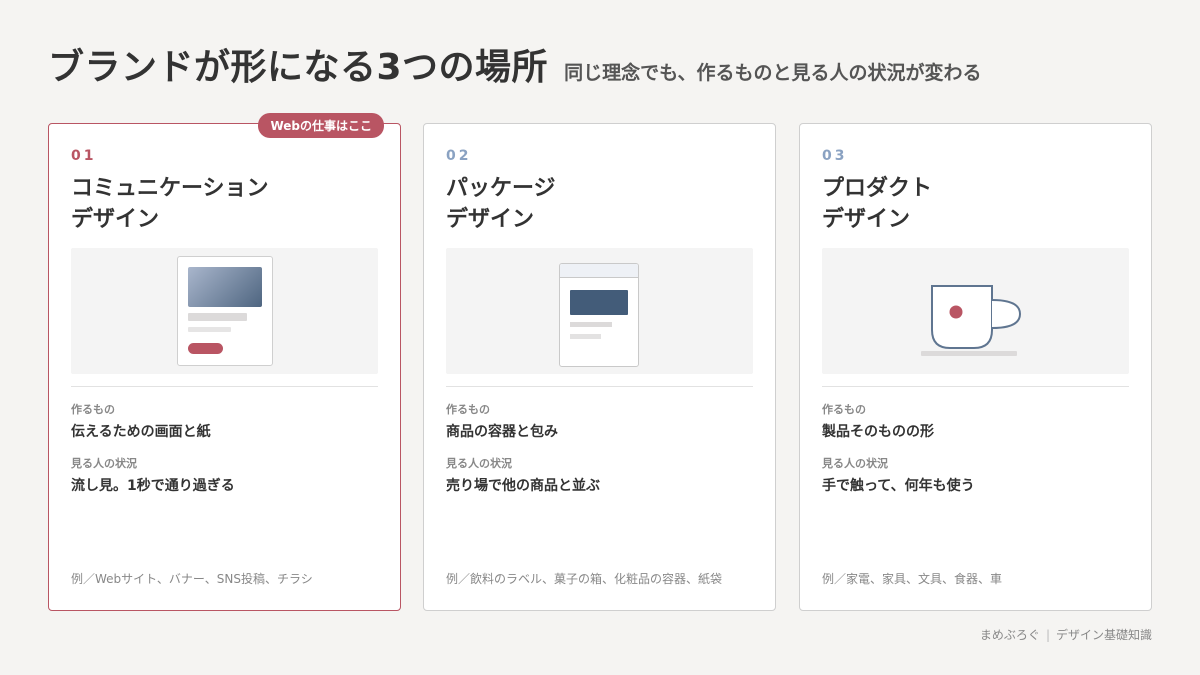 This screenshot has width=1200, height=675. What do you see at coordinates (459, 156) in the screenshot?
I see `card-number: 02` at bounding box center [459, 156].